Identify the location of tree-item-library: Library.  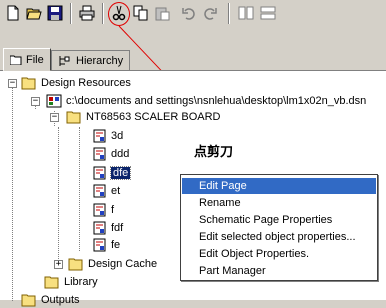
(71, 282).